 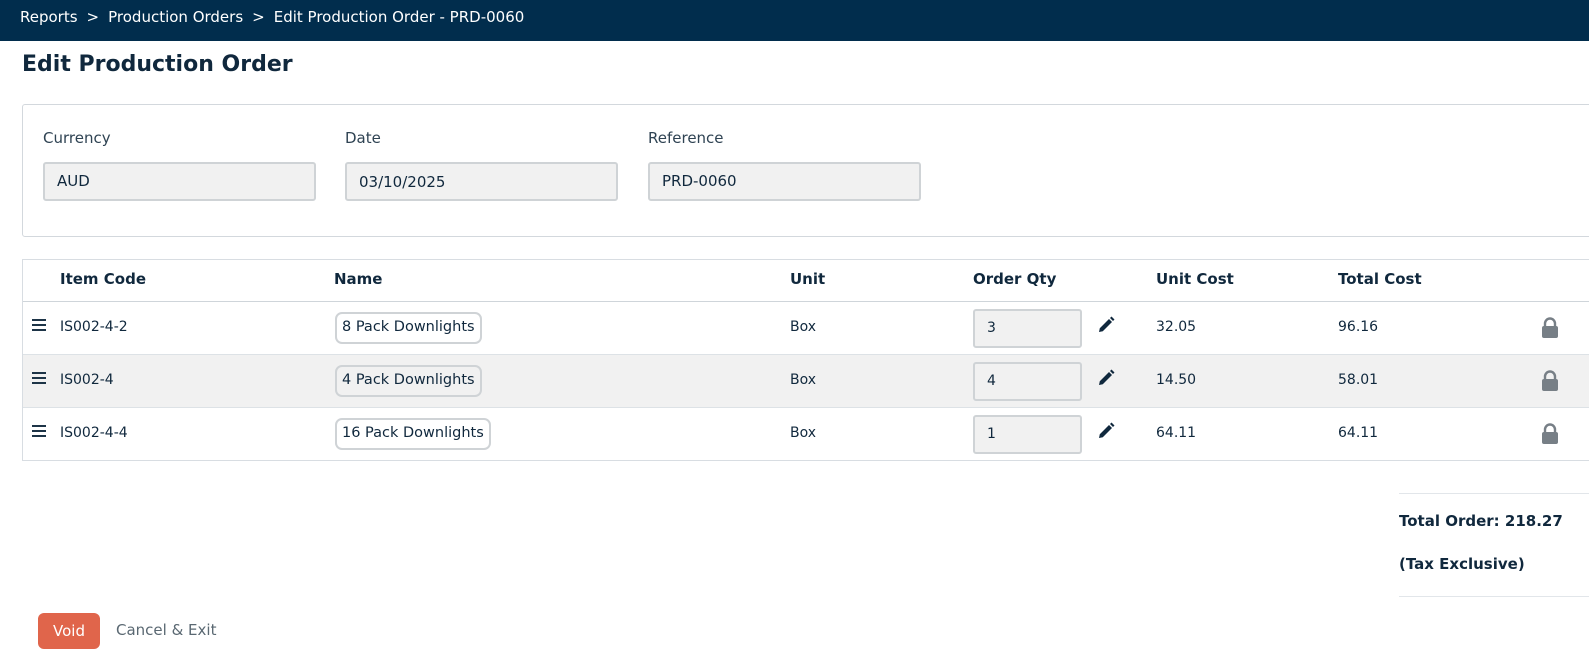 I want to click on unit-cost-cell: 64.11, so click(x=1176, y=433).